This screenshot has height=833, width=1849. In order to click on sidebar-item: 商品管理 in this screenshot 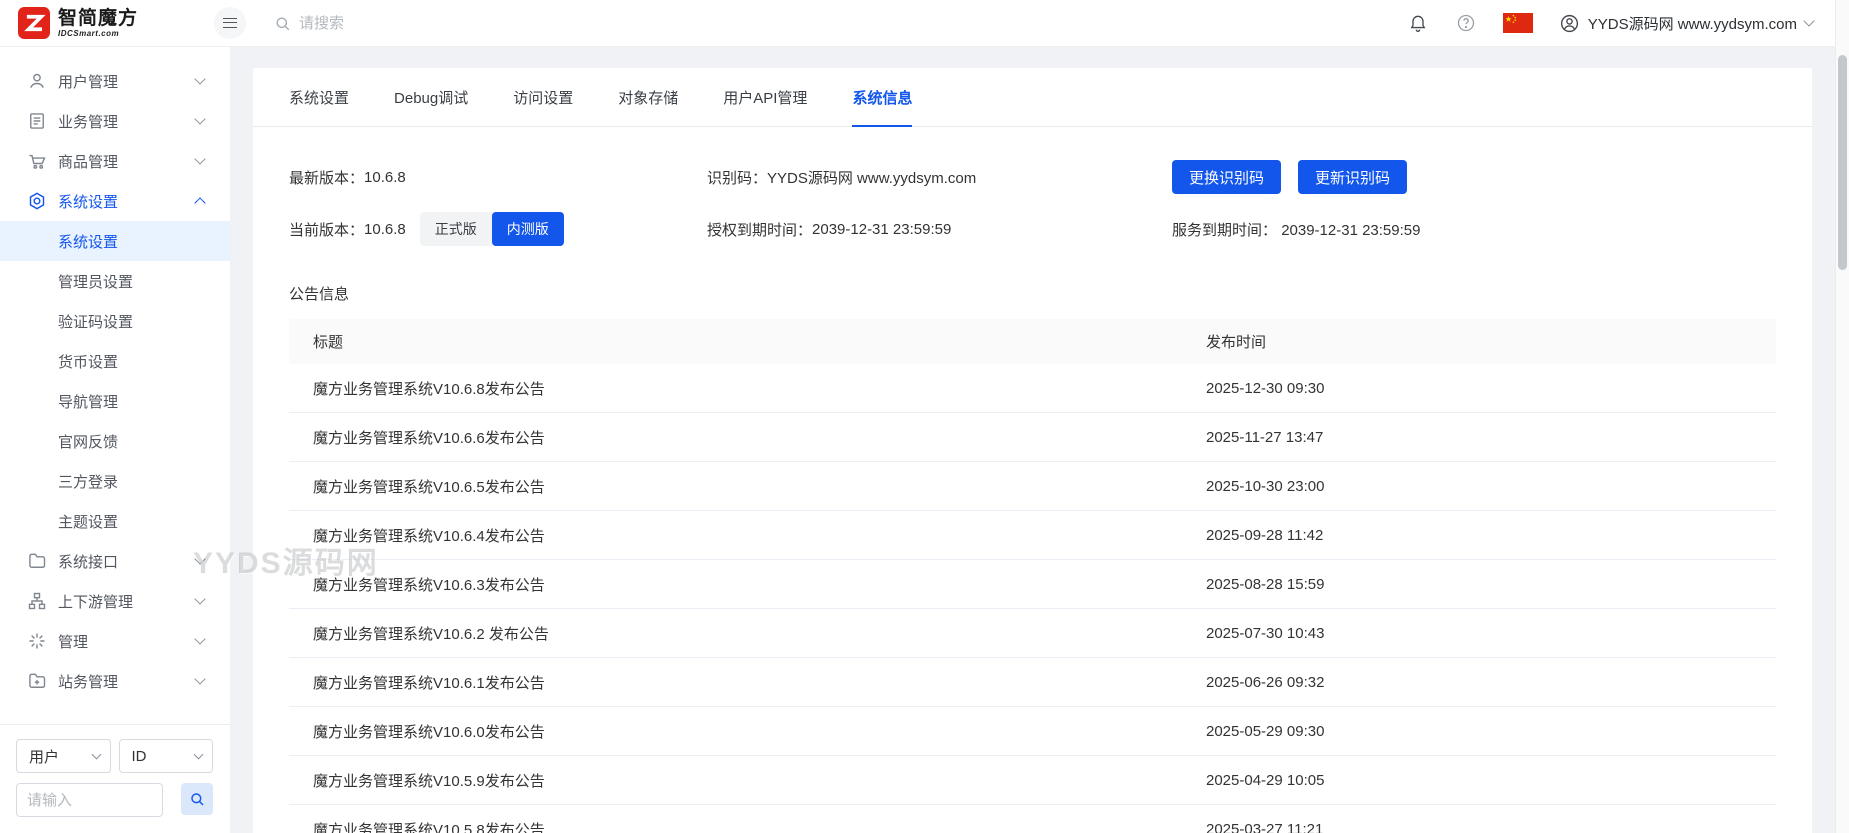, I will do `click(115, 161)`.